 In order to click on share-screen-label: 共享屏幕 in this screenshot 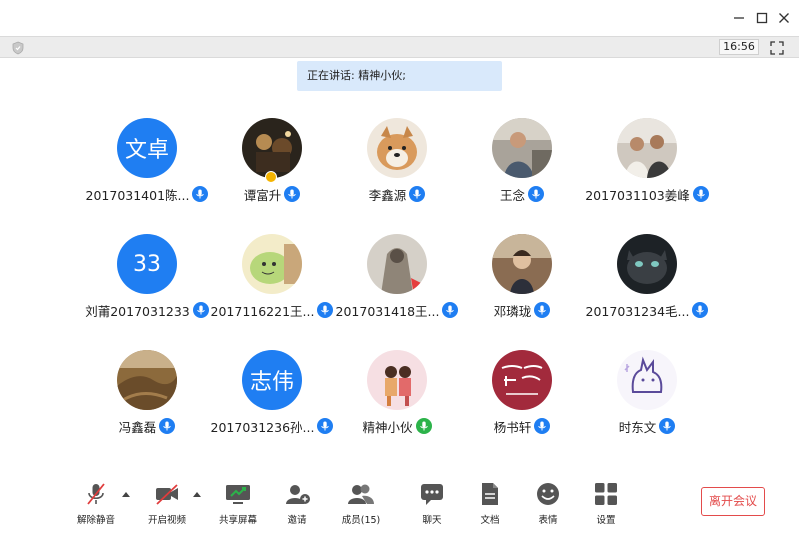, I will do `click(237, 520)`.